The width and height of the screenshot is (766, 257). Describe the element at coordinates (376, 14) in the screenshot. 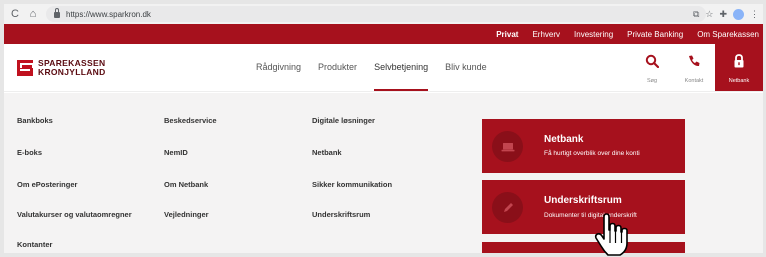

I see `address-bar: https://www.sparkron.dk` at that location.